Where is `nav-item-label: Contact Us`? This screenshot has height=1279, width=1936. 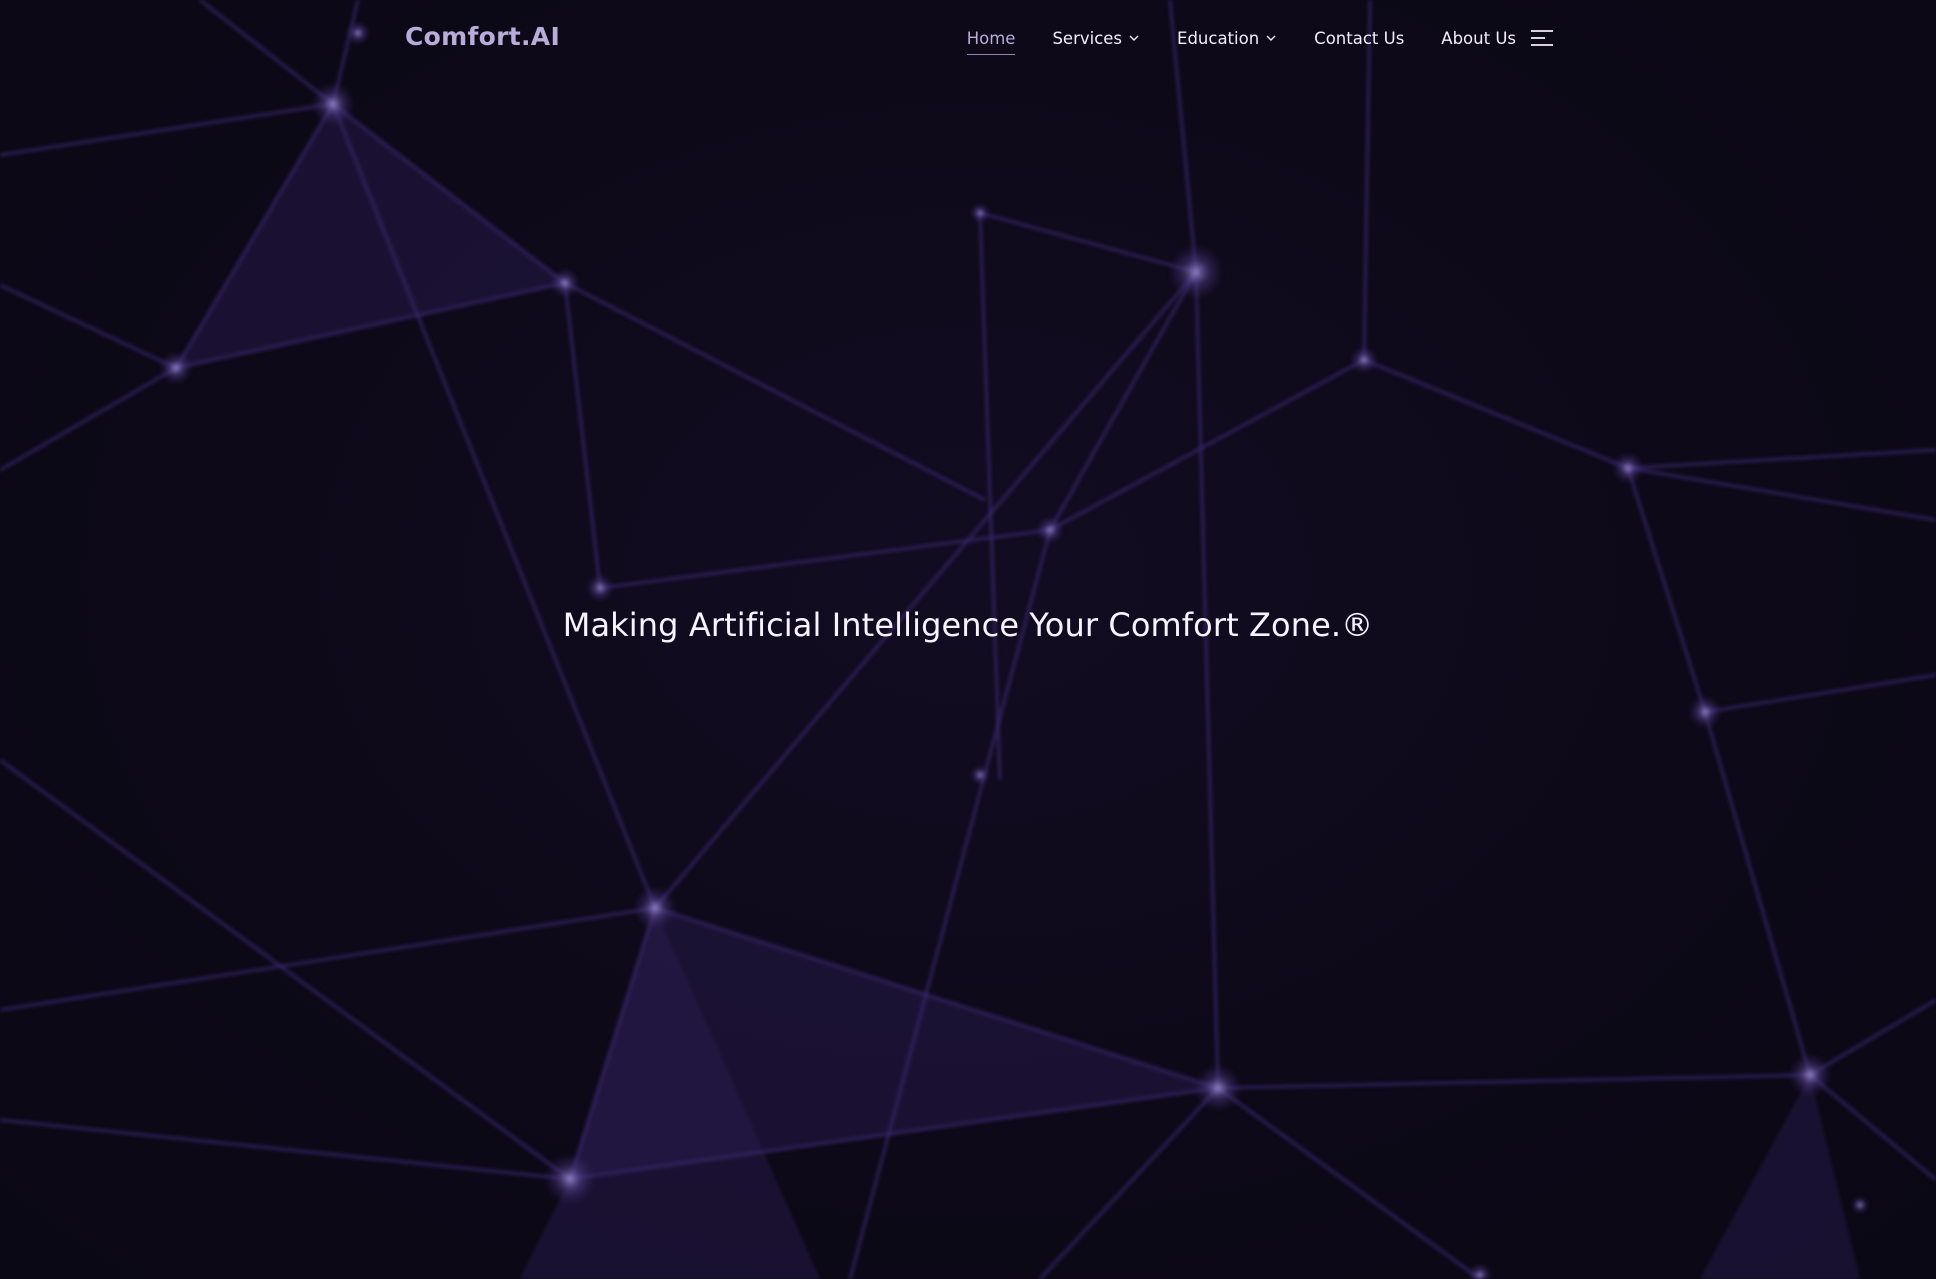 nav-item-label: Contact Us is located at coordinates (1359, 38).